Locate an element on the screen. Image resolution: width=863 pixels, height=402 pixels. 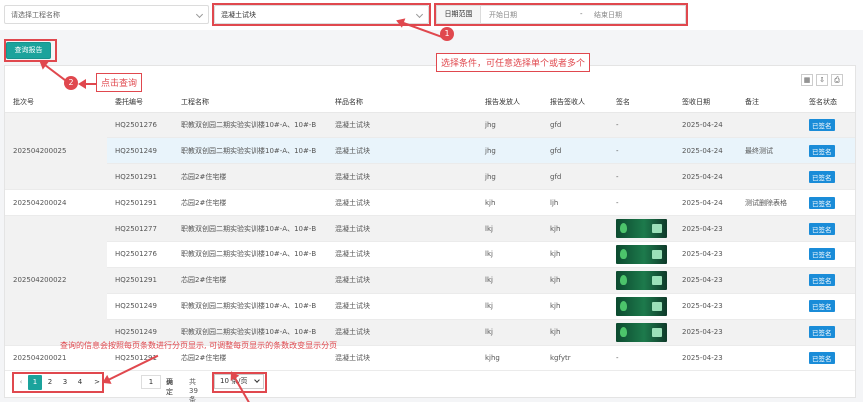
batch-number-cell: 202504200025 is located at coordinates (56, 151).